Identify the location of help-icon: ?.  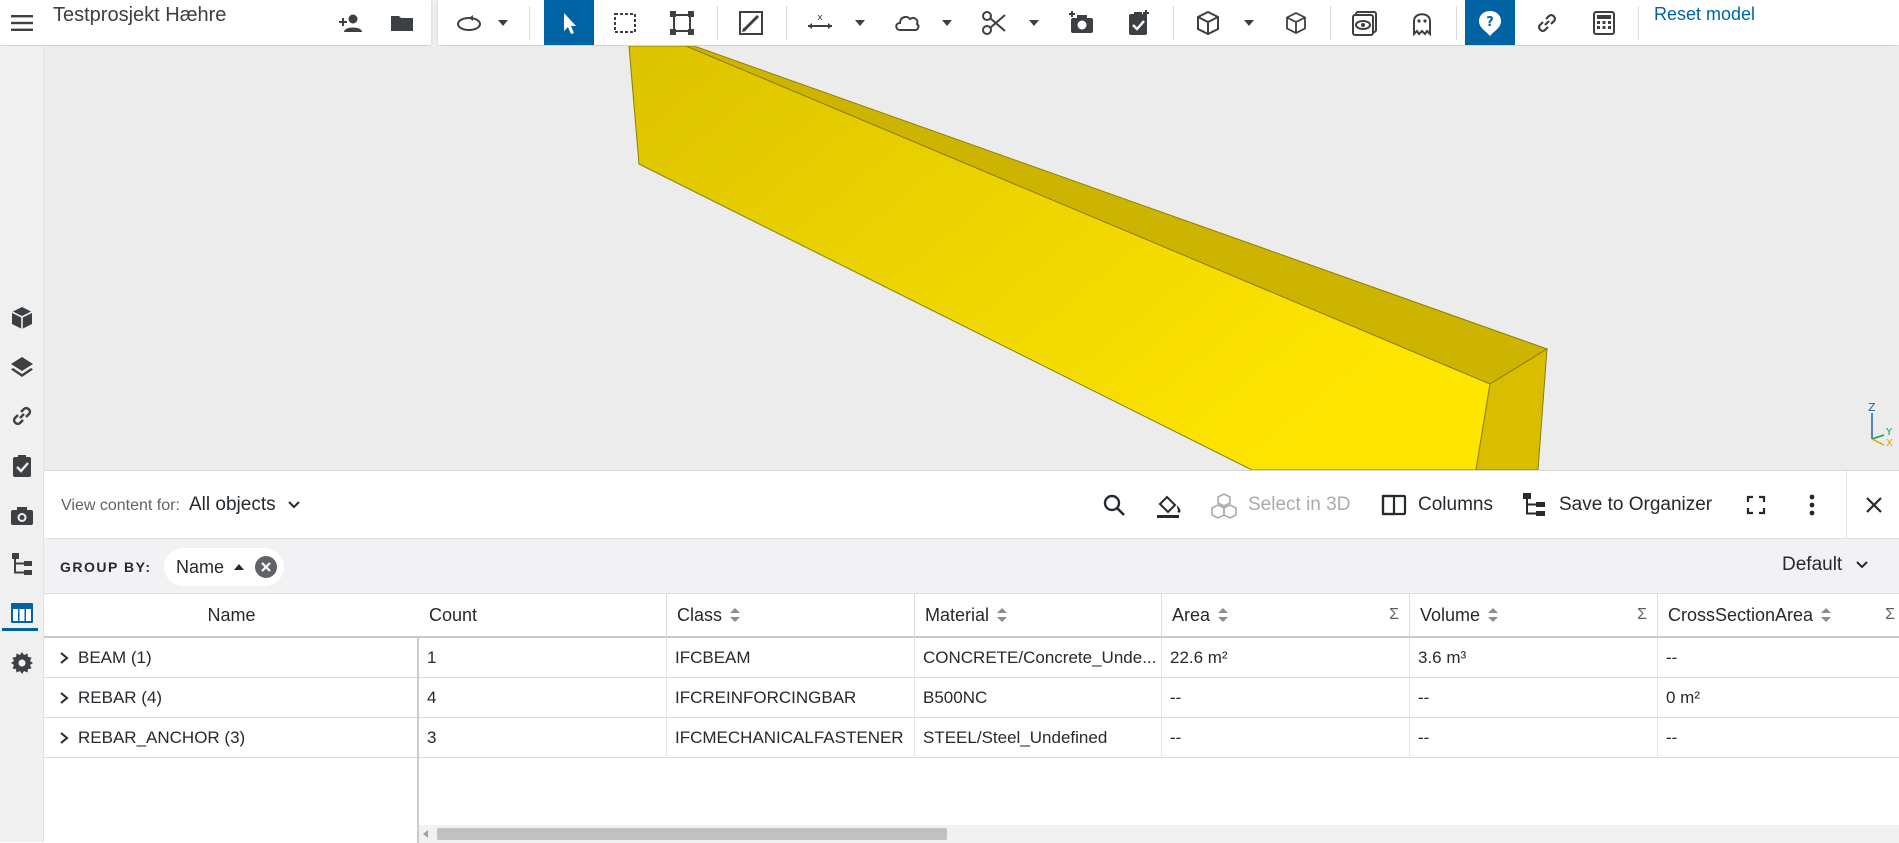
(1490, 22).